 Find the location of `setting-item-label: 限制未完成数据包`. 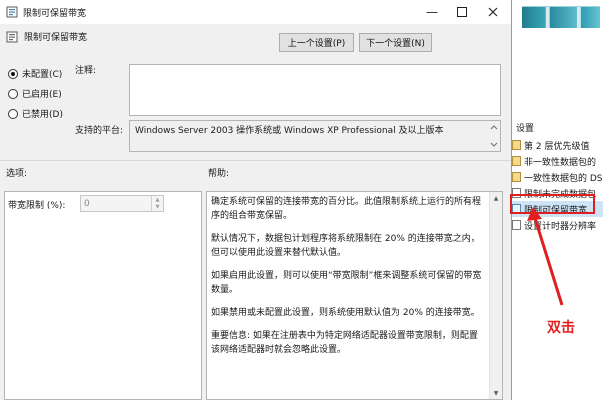

setting-item-label: 限制未完成数据包 is located at coordinates (560, 194).